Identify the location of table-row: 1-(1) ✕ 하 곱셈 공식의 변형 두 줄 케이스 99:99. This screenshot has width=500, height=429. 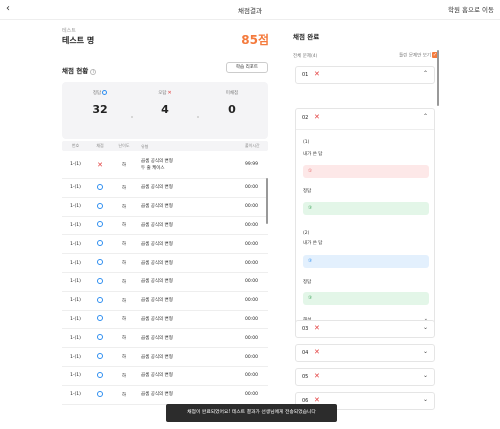
(165, 165).